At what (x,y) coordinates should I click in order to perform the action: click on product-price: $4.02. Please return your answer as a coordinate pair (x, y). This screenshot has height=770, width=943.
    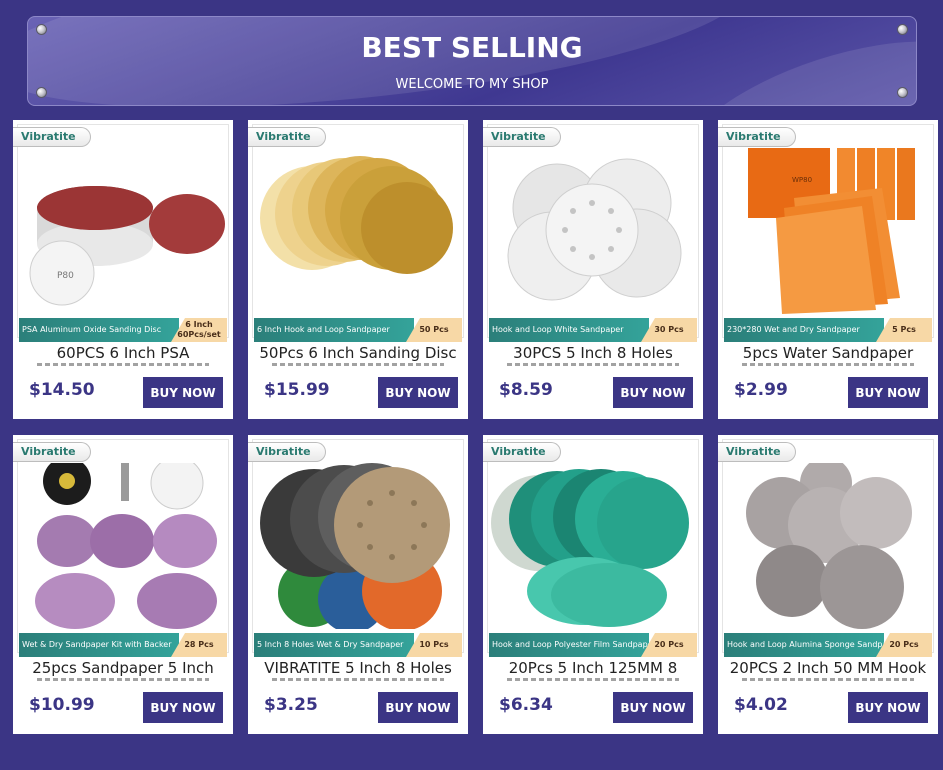
    Looking at the image, I should click on (761, 705).